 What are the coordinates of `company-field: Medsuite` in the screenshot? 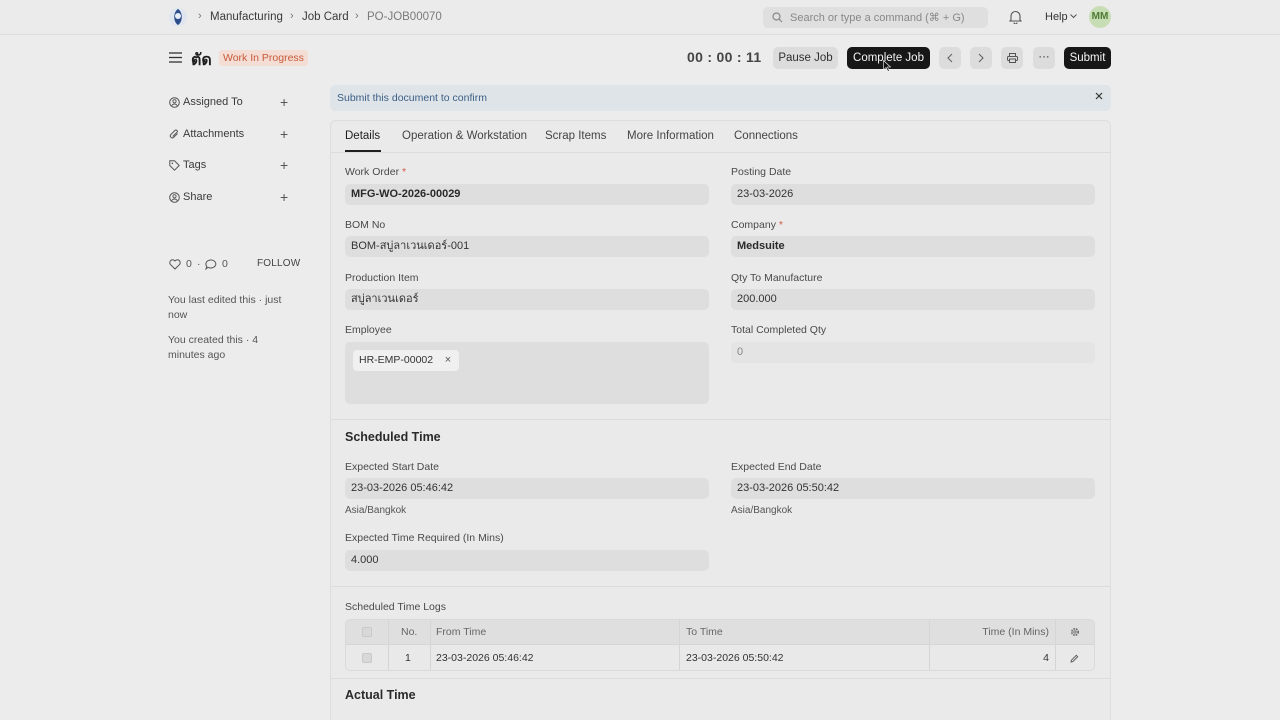 It's located at (913, 246).